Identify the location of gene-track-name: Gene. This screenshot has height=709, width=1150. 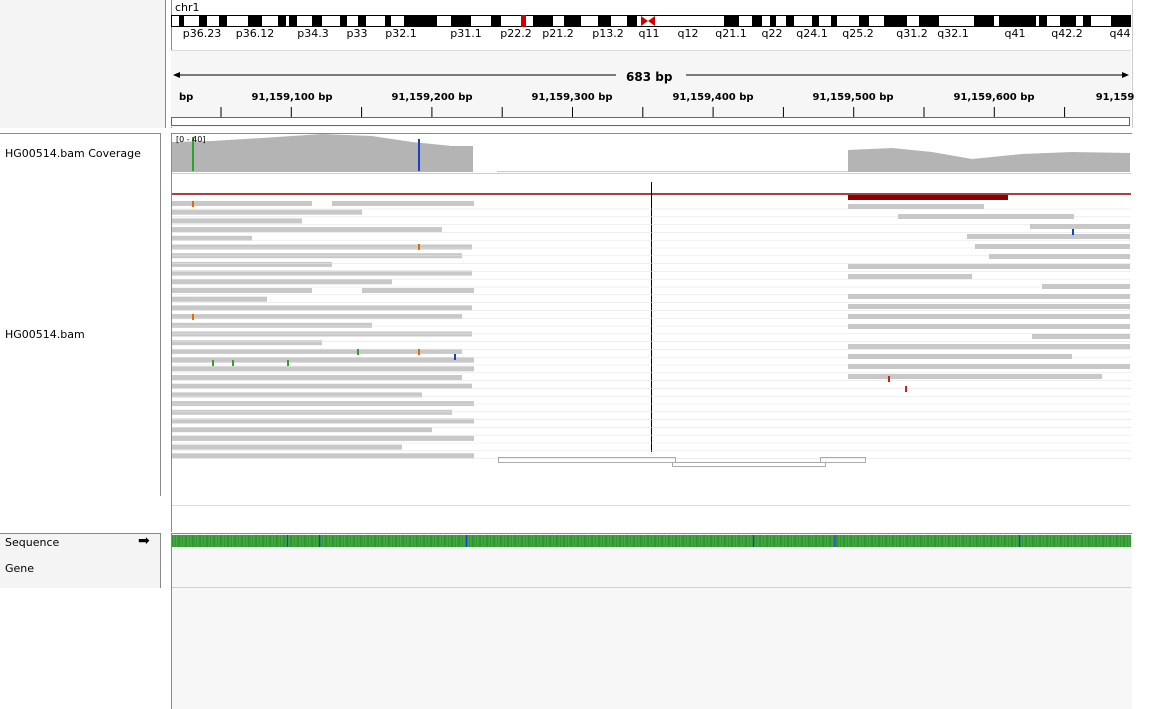
(19, 568).